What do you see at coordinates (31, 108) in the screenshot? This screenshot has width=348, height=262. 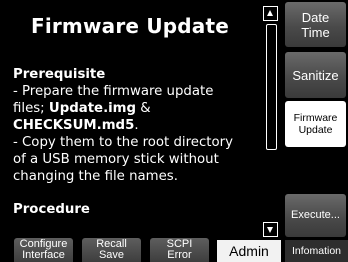 I see `instruction-text: files;` at bounding box center [31, 108].